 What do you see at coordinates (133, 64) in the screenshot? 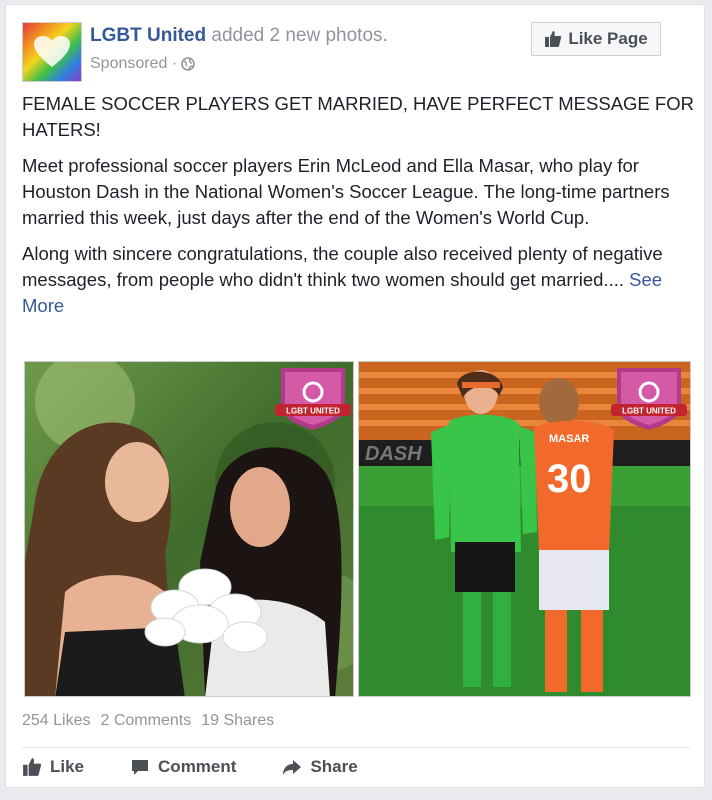
I see `sponsored-label: Sponsored ·` at bounding box center [133, 64].